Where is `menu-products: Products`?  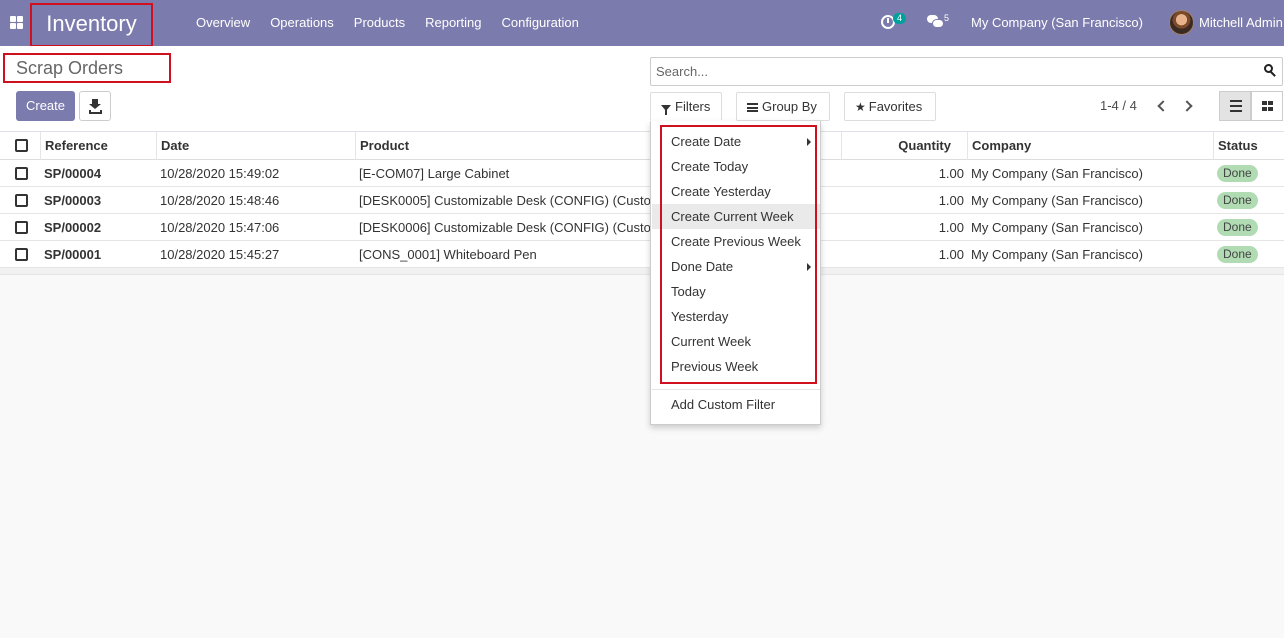
menu-products: Products is located at coordinates (379, 23).